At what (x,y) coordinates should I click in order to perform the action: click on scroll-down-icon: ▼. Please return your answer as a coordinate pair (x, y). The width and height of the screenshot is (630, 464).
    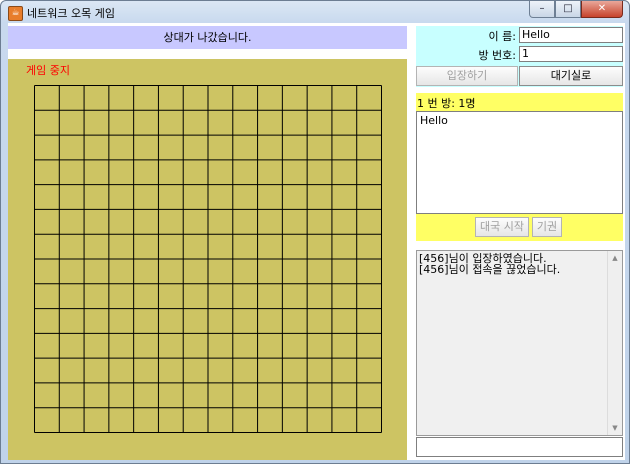
    Looking at the image, I should click on (615, 428).